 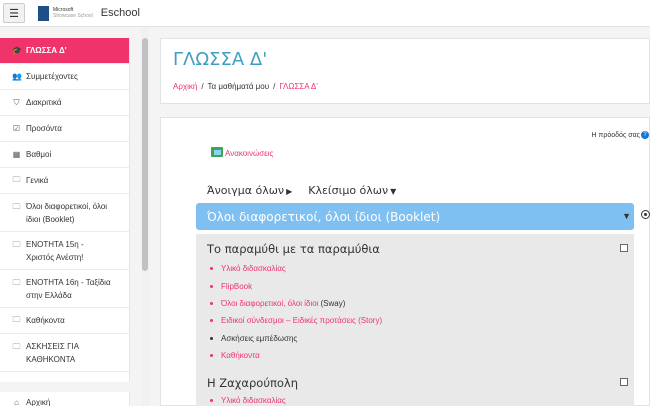 What do you see at coordinates (289, 191) in the screenshot?
I see `triangle-right-icon: ▶` at bounding box center [289, 191].